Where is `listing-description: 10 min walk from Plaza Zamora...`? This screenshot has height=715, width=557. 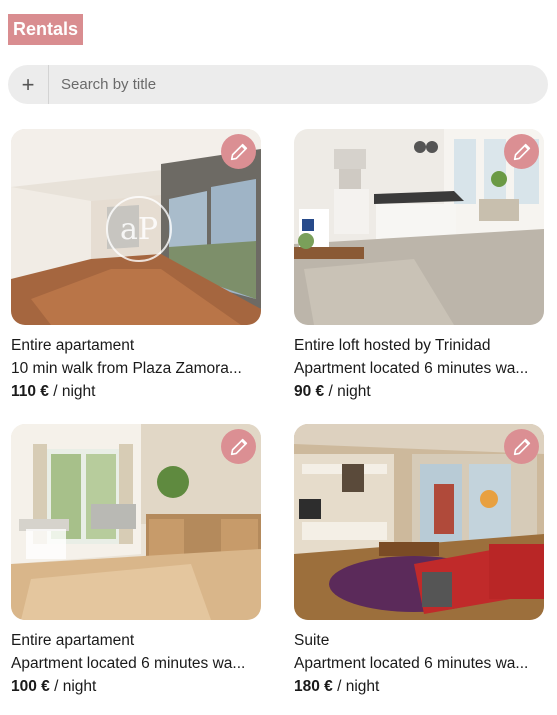
listing-description: 10 min walk from Plaza Zamora... is located at coordinates (126, 368).